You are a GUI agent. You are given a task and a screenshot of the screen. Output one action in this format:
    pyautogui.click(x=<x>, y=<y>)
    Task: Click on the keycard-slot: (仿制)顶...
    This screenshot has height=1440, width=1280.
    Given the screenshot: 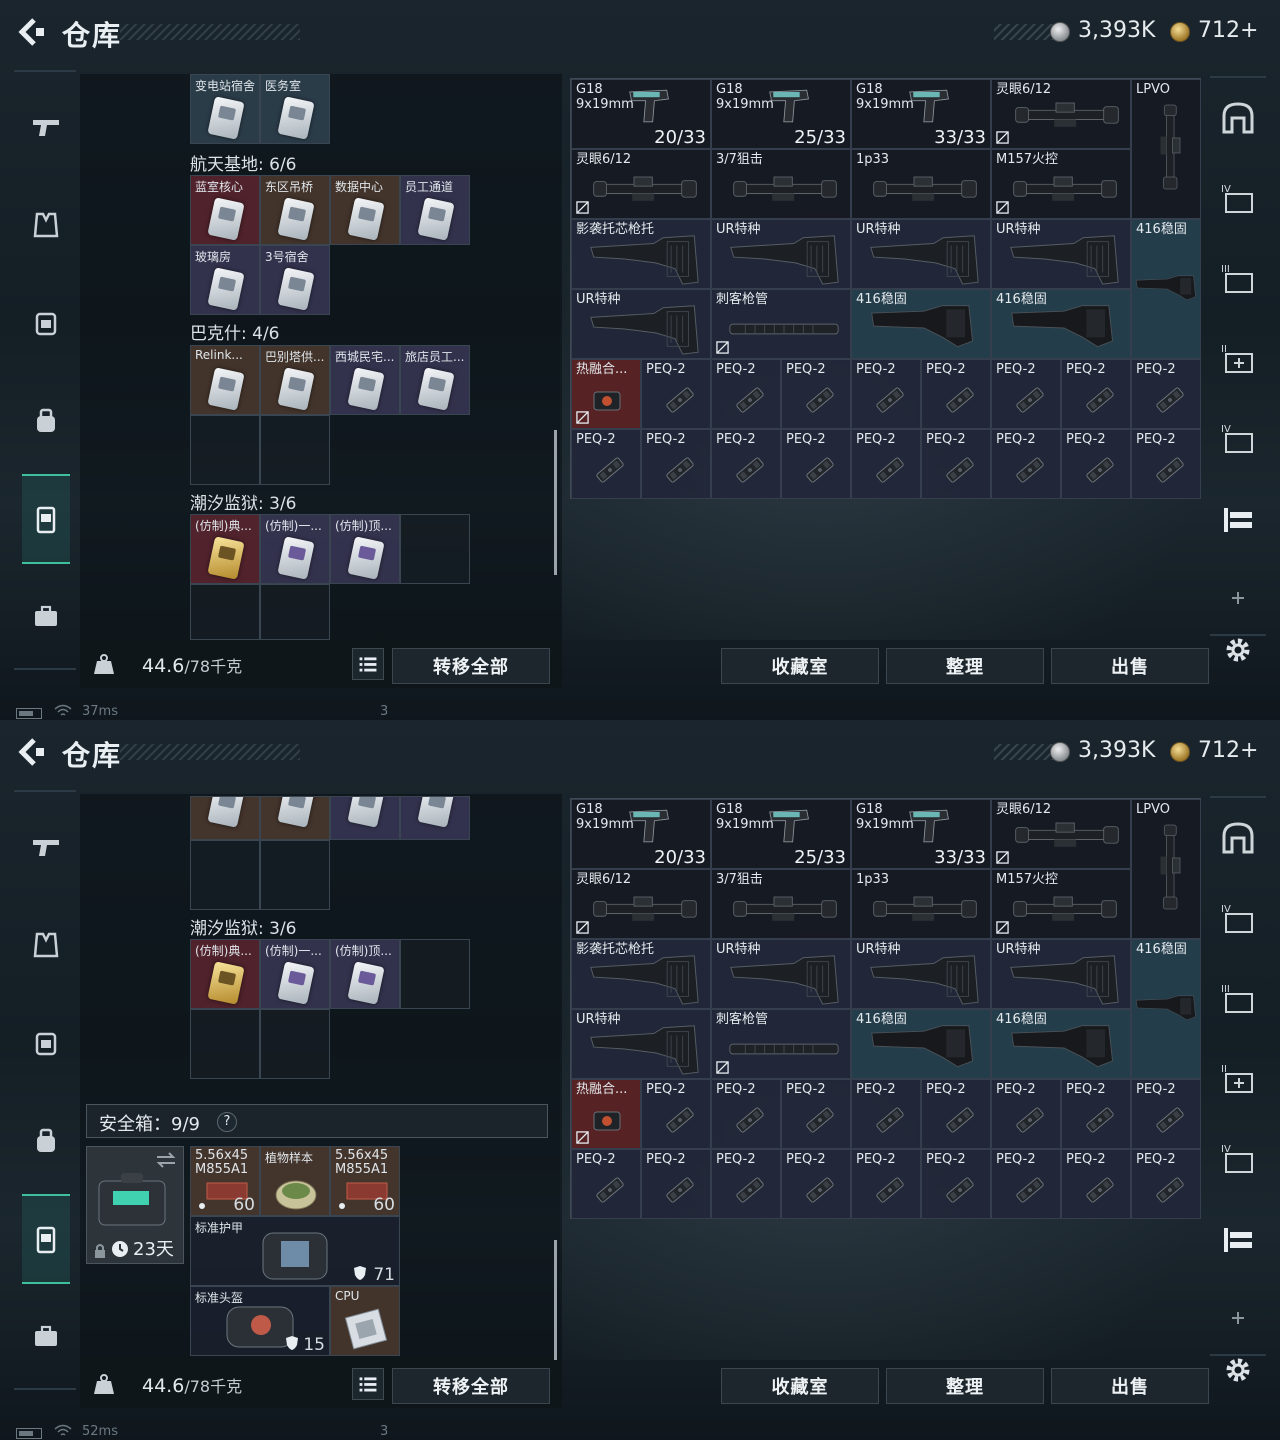 What is the action you would take?
    pyautogui.click(x=365, y=974)
    